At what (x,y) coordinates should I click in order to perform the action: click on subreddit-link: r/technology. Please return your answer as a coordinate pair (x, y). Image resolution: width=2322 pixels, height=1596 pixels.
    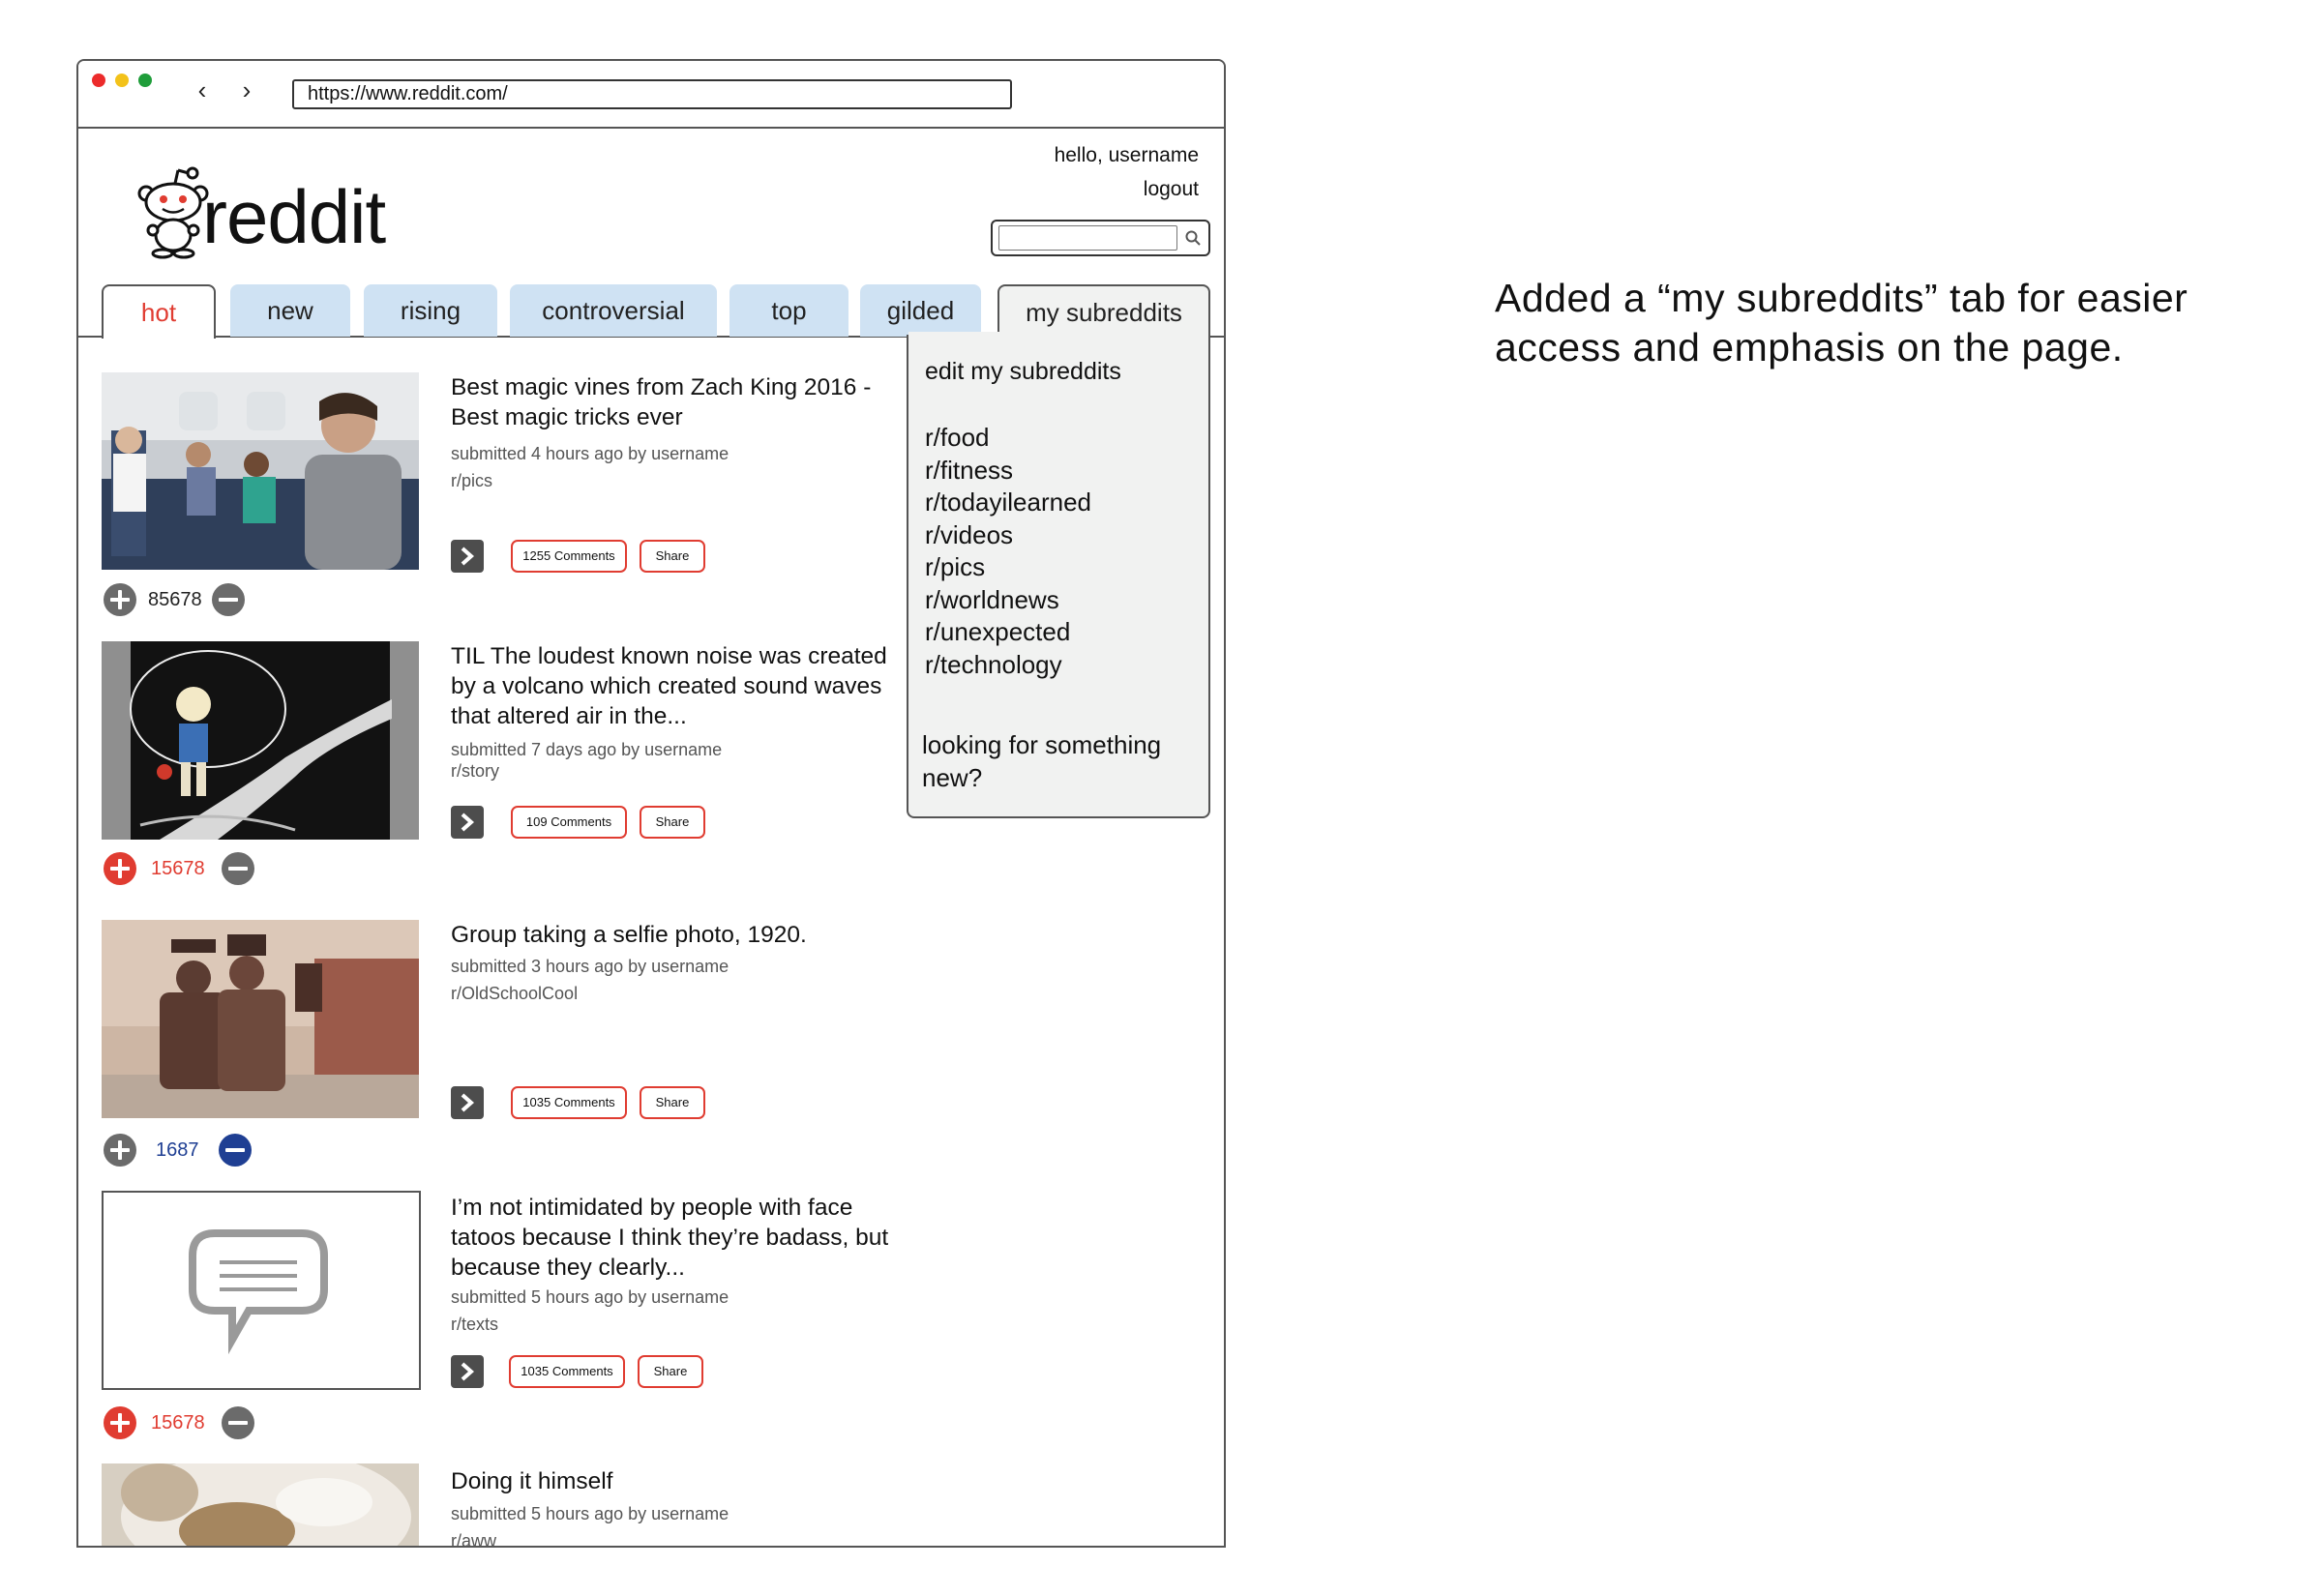
    Looking at the image, I should click on (1008, 665).